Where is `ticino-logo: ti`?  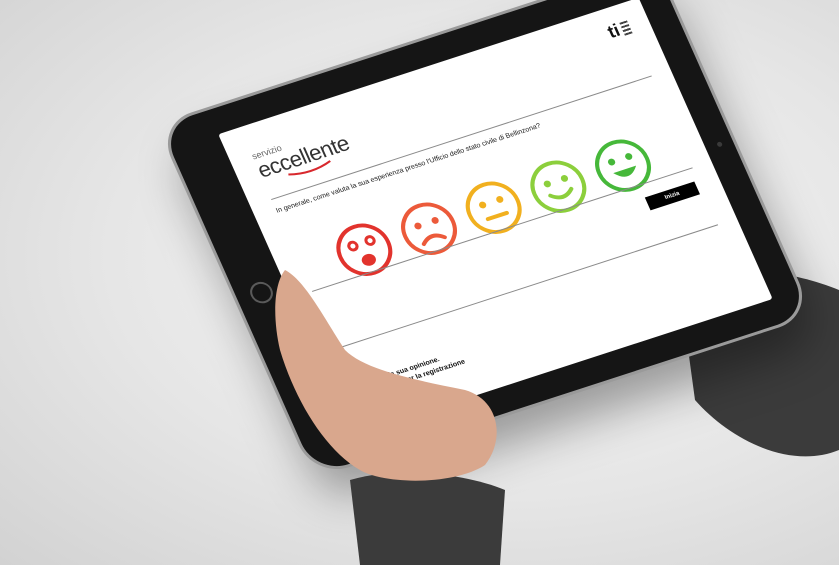 ticino-logo: ti is located at coordinates (619, 30).